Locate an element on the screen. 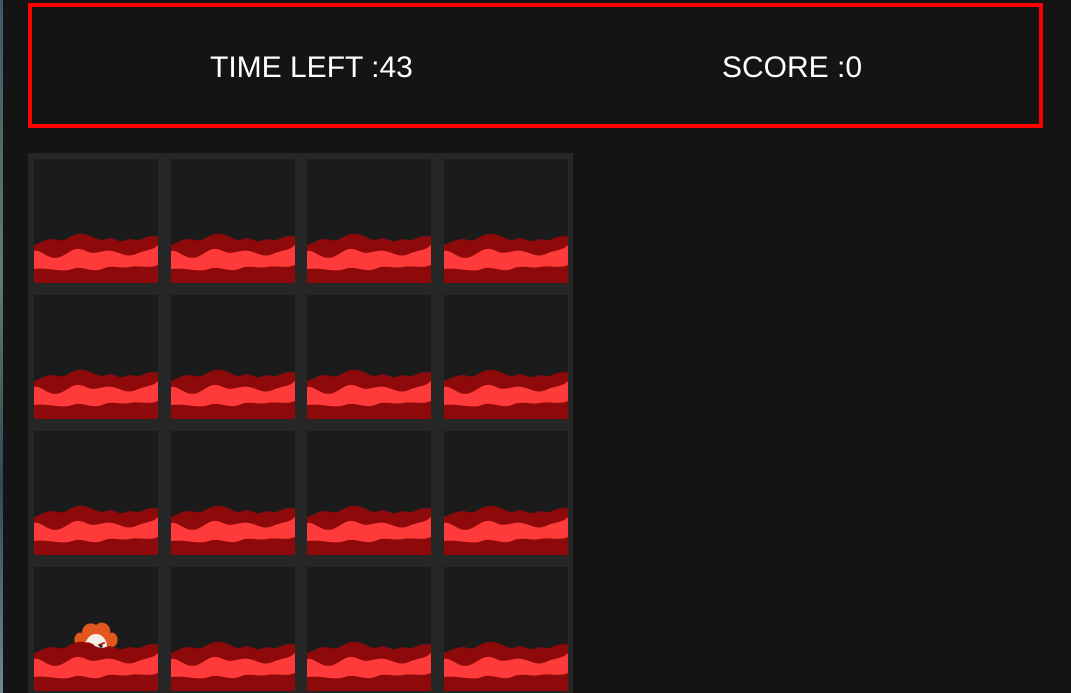 The image size is (1071, 693). background-edge is located at coordinates (1, 346).